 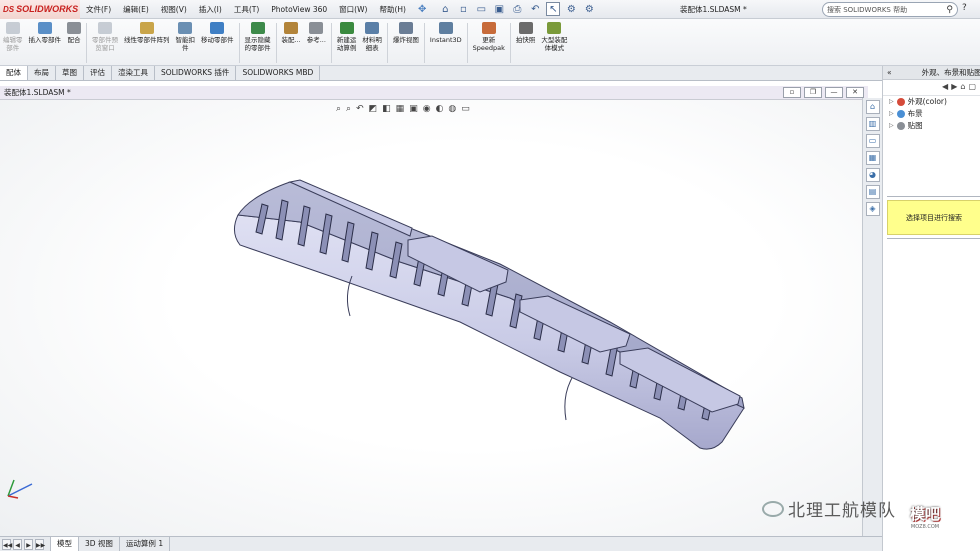 What do you see at coordinates (872, 209) in the screenshot?
I see `solidworks-forum-icon: ◈` at bounding box center [872, 209].